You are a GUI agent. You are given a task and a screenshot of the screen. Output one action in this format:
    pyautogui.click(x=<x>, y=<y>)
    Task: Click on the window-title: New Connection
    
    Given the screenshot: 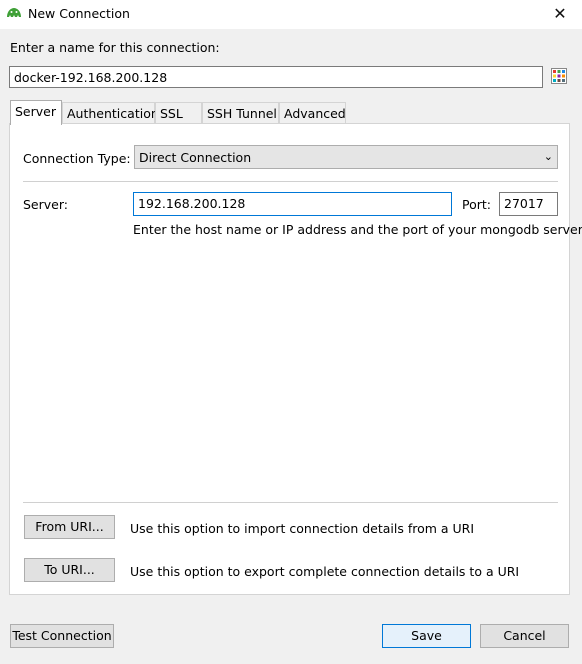 What is the action you would take?
    pyautogui.click(x=79, y=13)
    